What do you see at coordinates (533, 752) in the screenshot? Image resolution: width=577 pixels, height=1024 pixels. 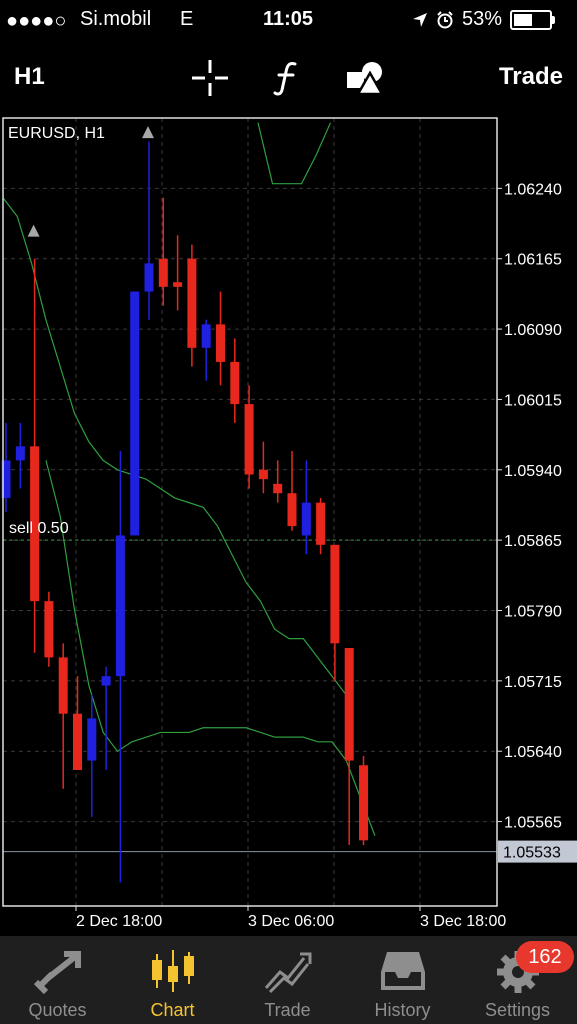 I see `price-label: 1.05640` at bounding box center [533, 752].